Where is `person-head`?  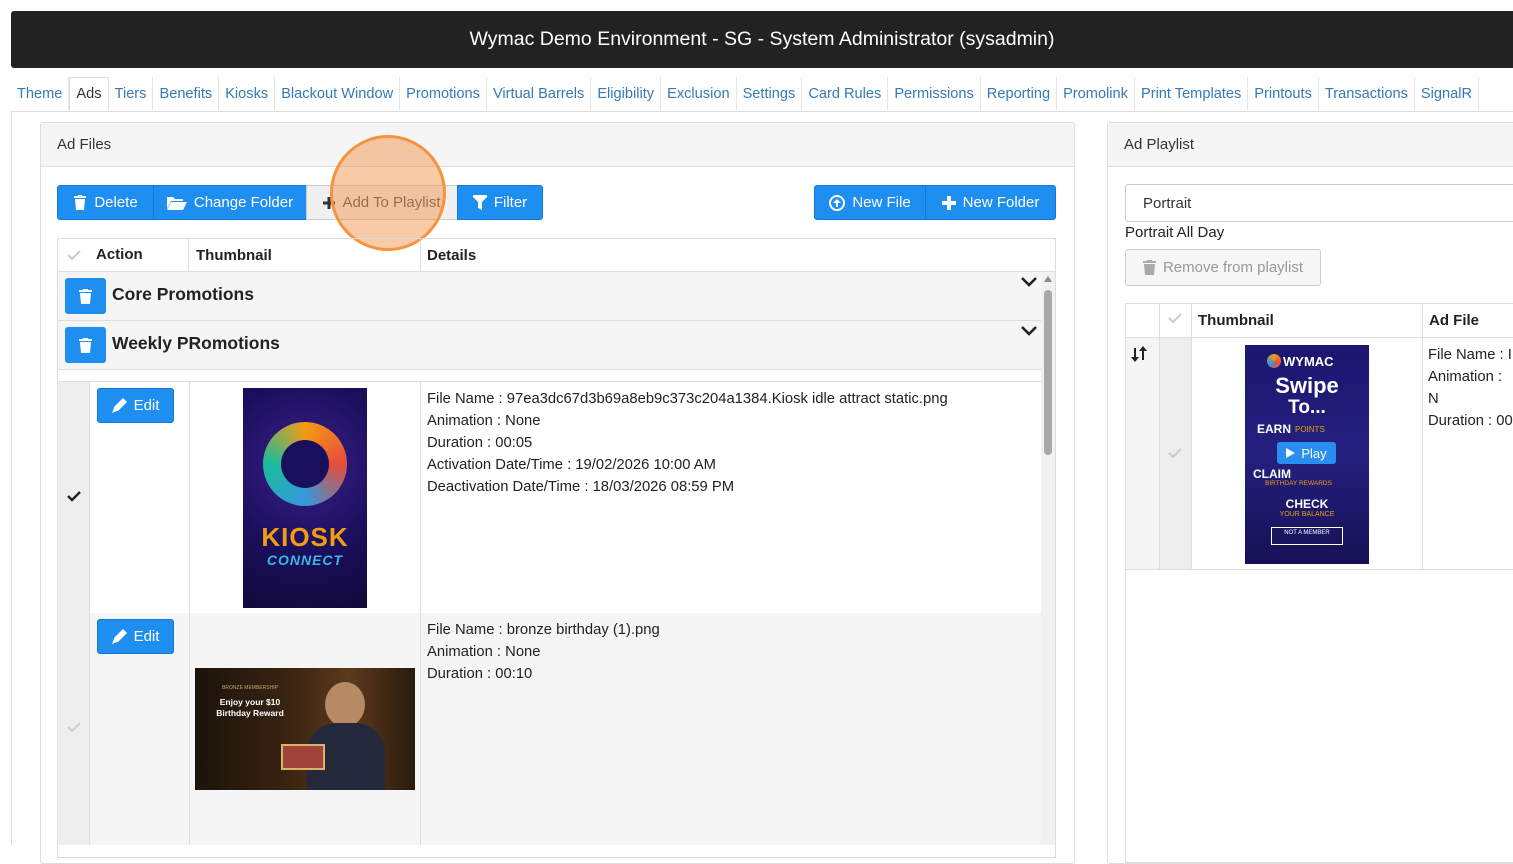
person-head is located at coordinates (345, 704).